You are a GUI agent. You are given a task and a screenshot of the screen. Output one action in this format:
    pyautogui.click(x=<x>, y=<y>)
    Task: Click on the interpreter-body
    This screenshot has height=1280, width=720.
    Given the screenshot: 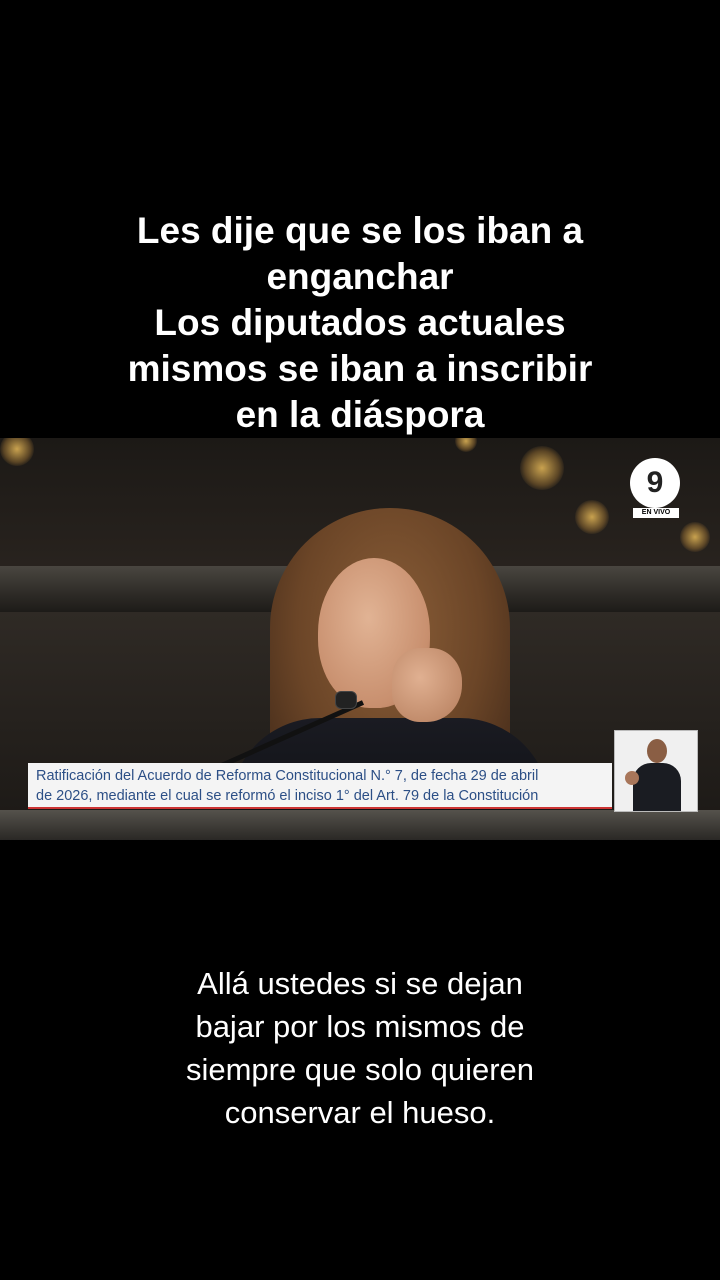 What is the action you would take?
    pyautogui.click(x=657, y=787)
    